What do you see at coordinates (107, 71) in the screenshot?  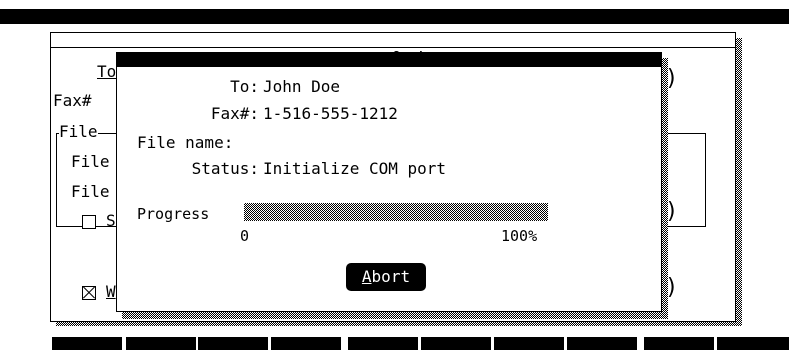 I see `to-field-label: To` at bounding box center [107, 71].